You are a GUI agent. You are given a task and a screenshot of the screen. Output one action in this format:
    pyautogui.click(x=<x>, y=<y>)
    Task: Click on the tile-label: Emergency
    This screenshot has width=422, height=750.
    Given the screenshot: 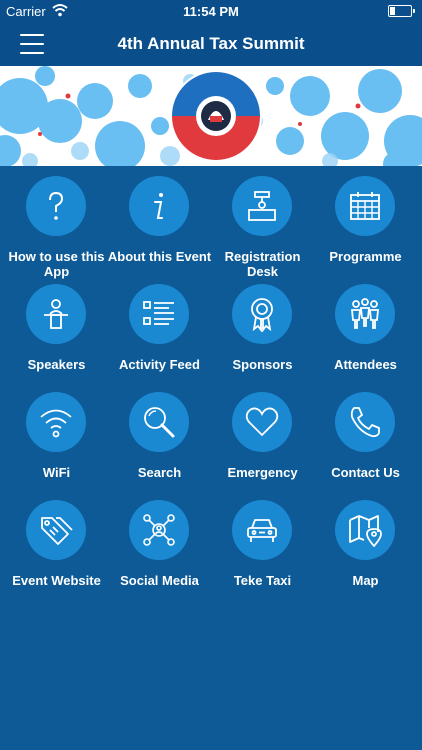 What is the action you would take?
    pyautogui.click(x=262, y=472)
    